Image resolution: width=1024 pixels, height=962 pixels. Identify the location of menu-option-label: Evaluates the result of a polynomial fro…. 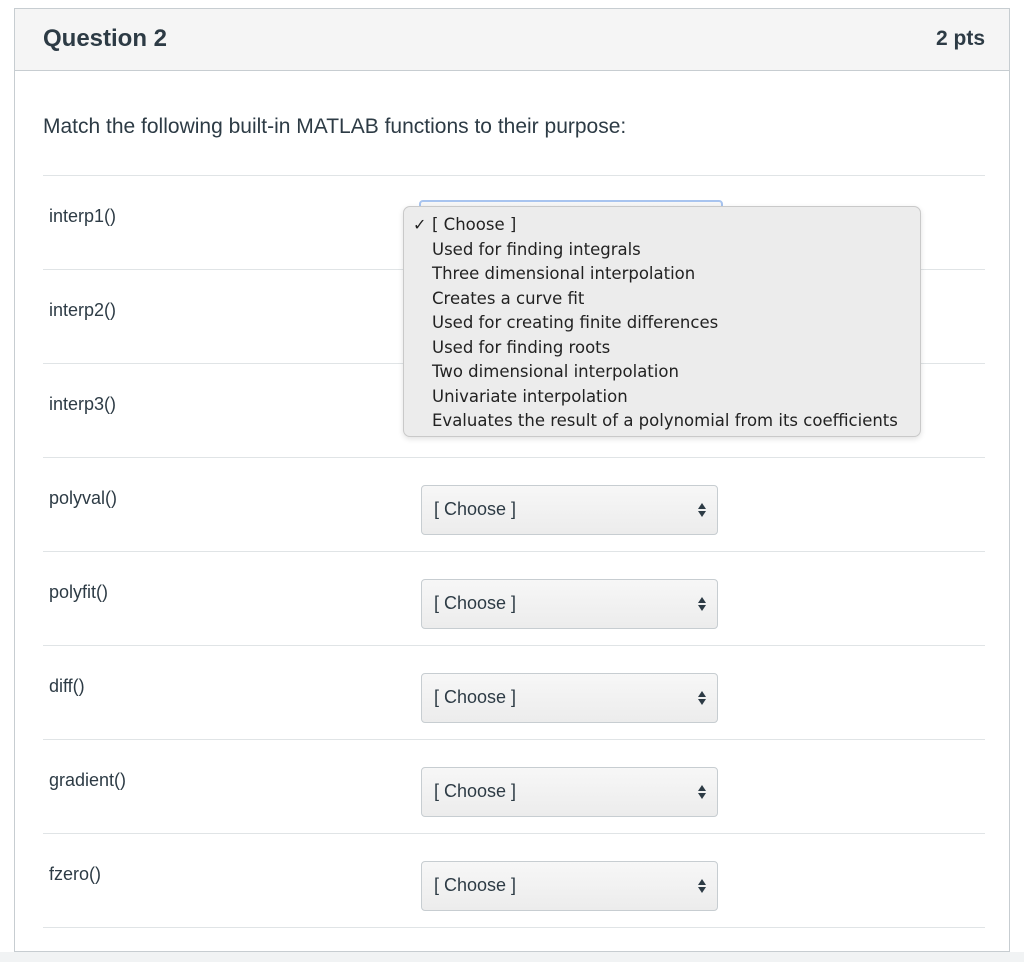
(665, 420).